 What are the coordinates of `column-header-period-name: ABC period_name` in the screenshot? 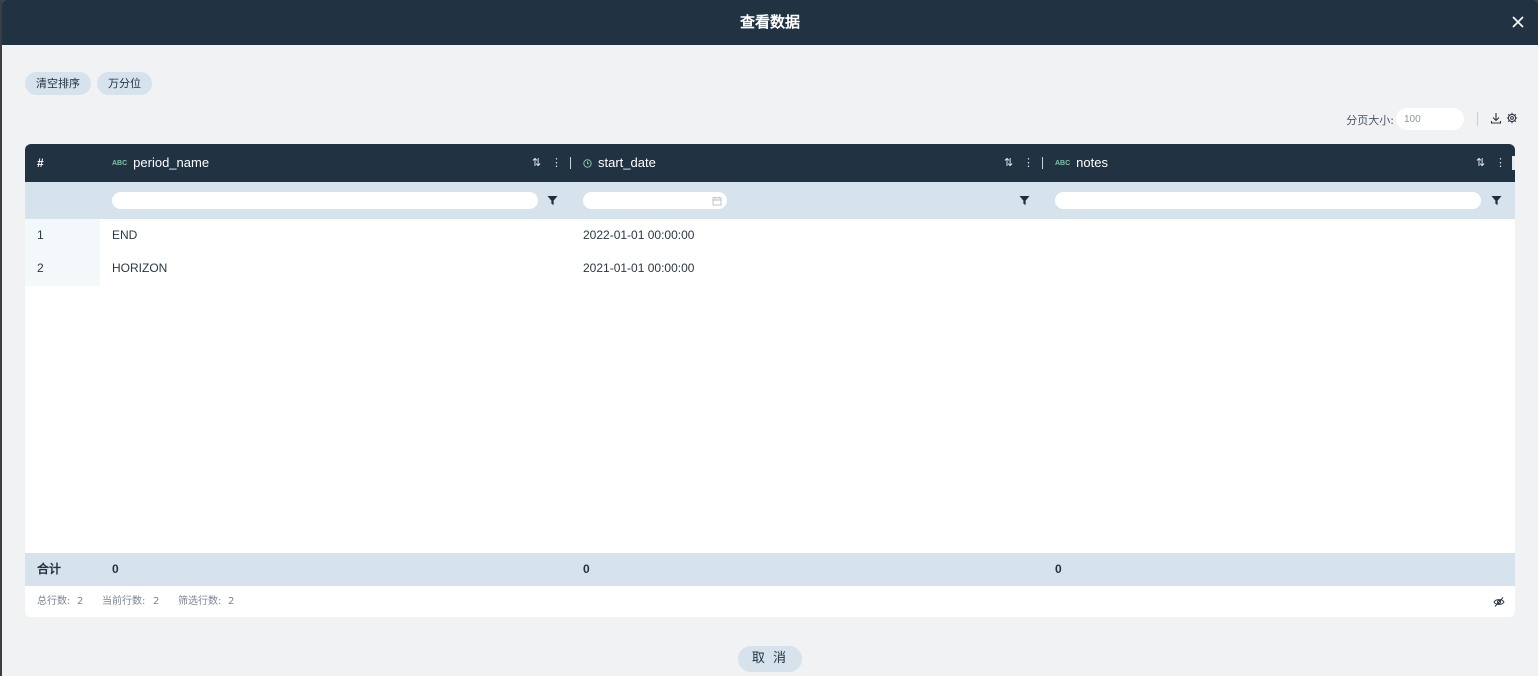 It's located at (160, 163).